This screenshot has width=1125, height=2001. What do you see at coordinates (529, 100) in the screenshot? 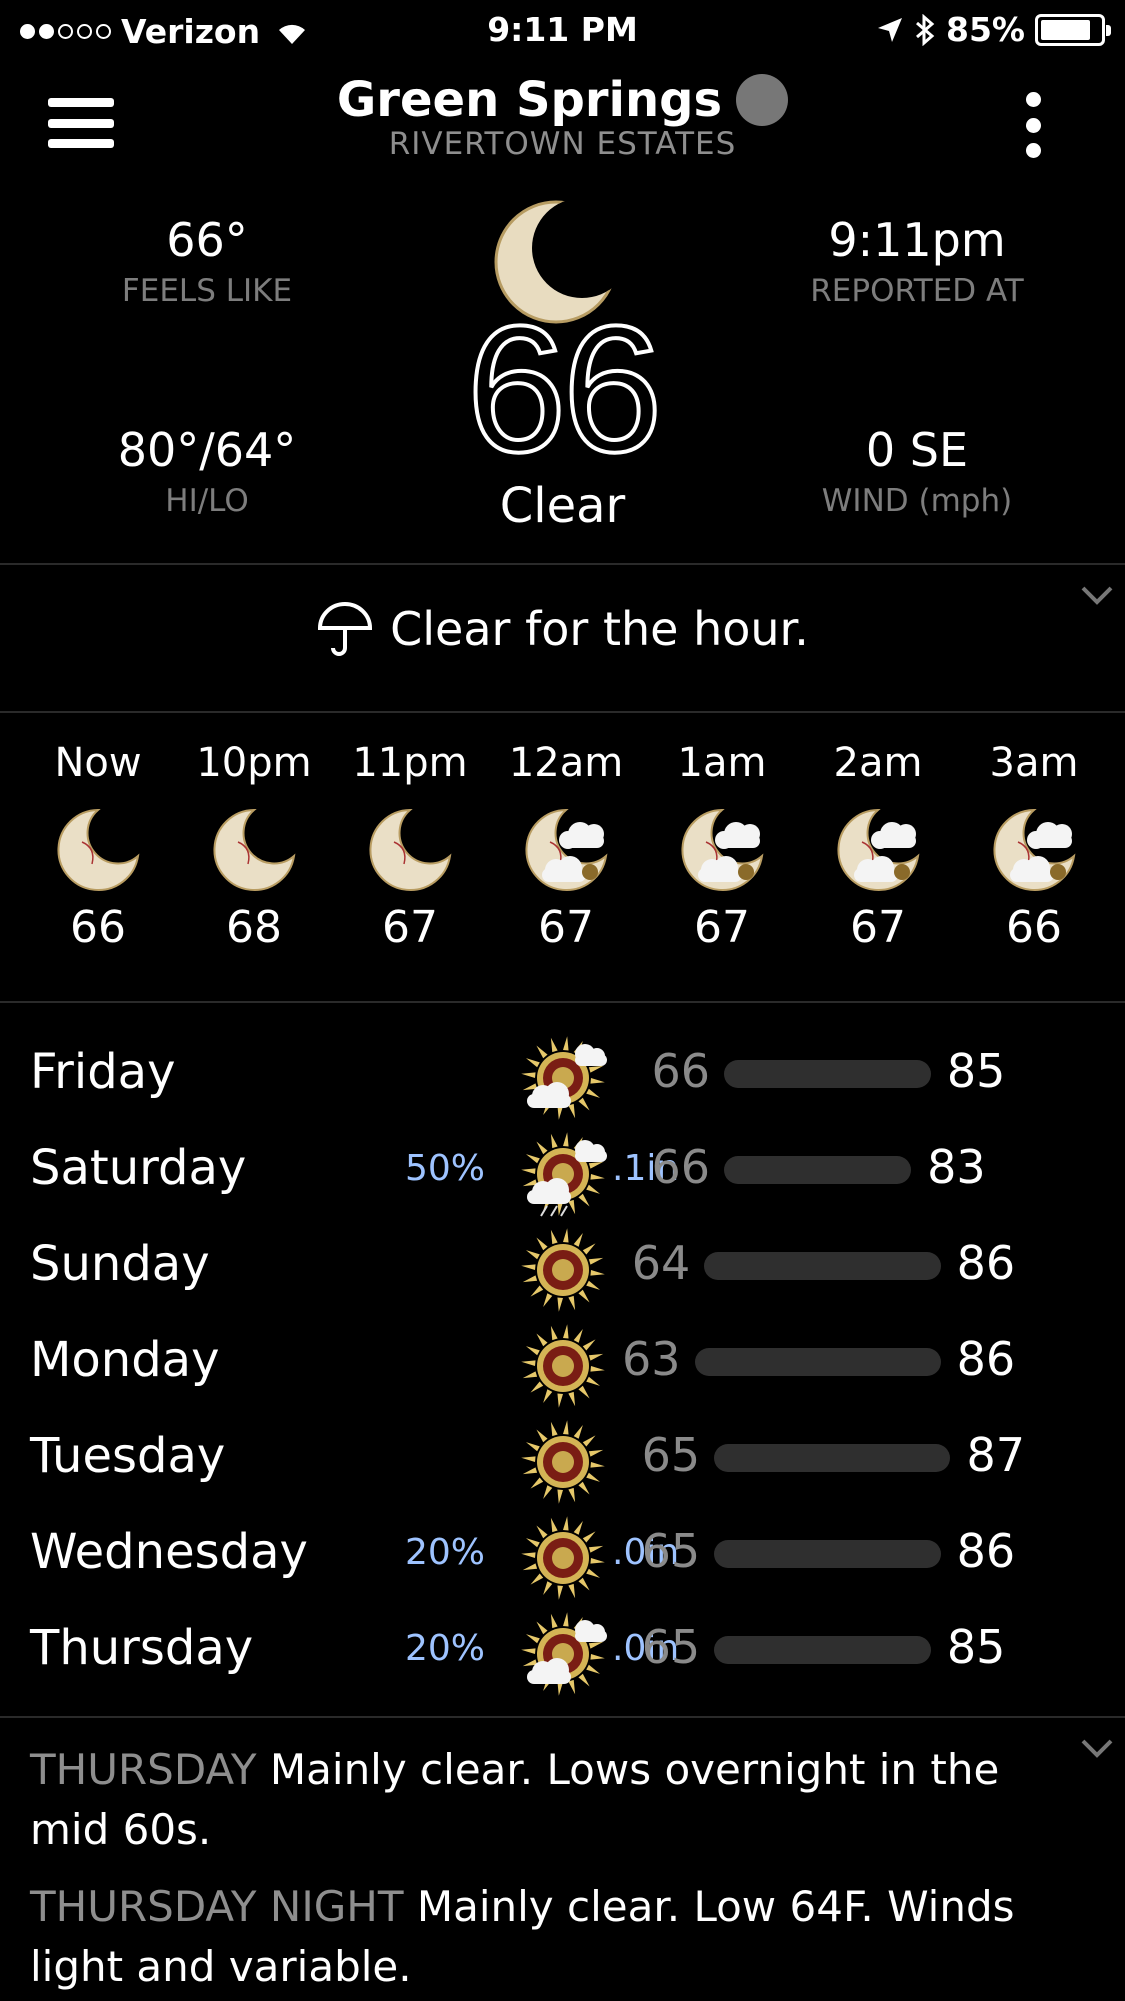
I see `city-name: Green Springs` at bounding box center [529, 100].